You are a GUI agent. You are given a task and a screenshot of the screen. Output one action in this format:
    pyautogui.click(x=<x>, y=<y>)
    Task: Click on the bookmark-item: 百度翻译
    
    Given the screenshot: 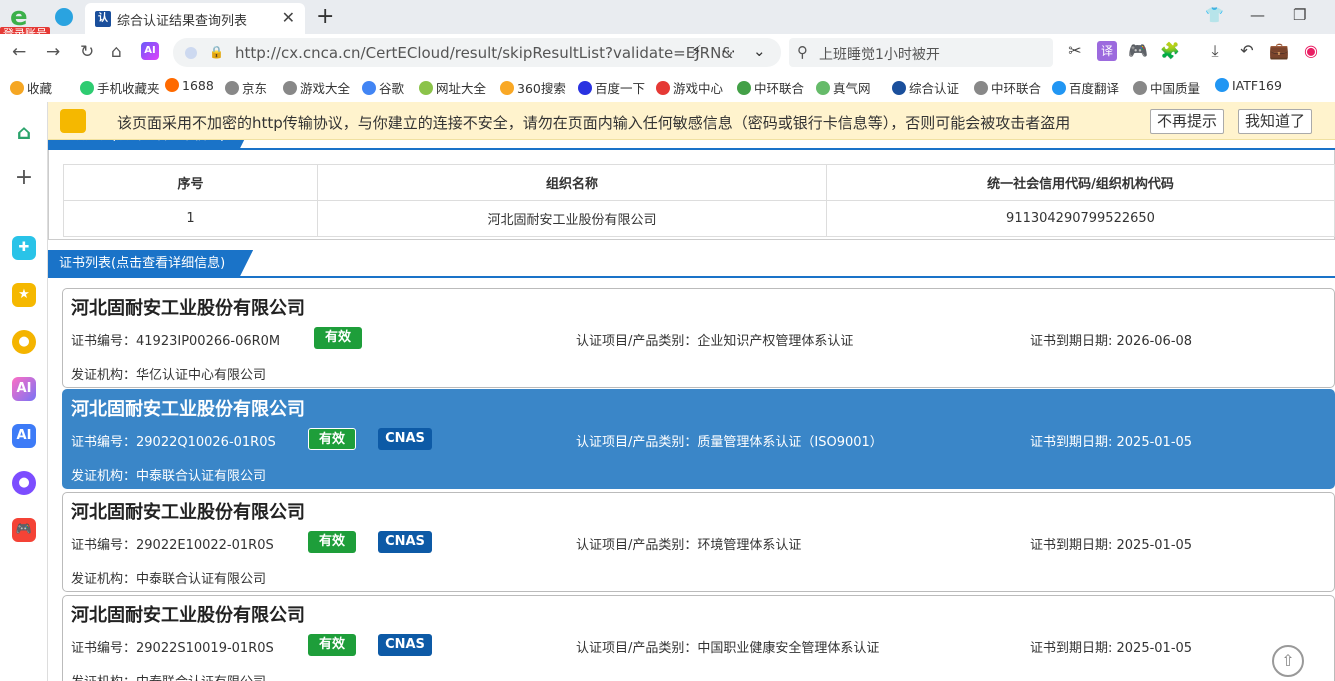 What is the action you would take?
    pyautogui.click(x=1085, y=87)
    